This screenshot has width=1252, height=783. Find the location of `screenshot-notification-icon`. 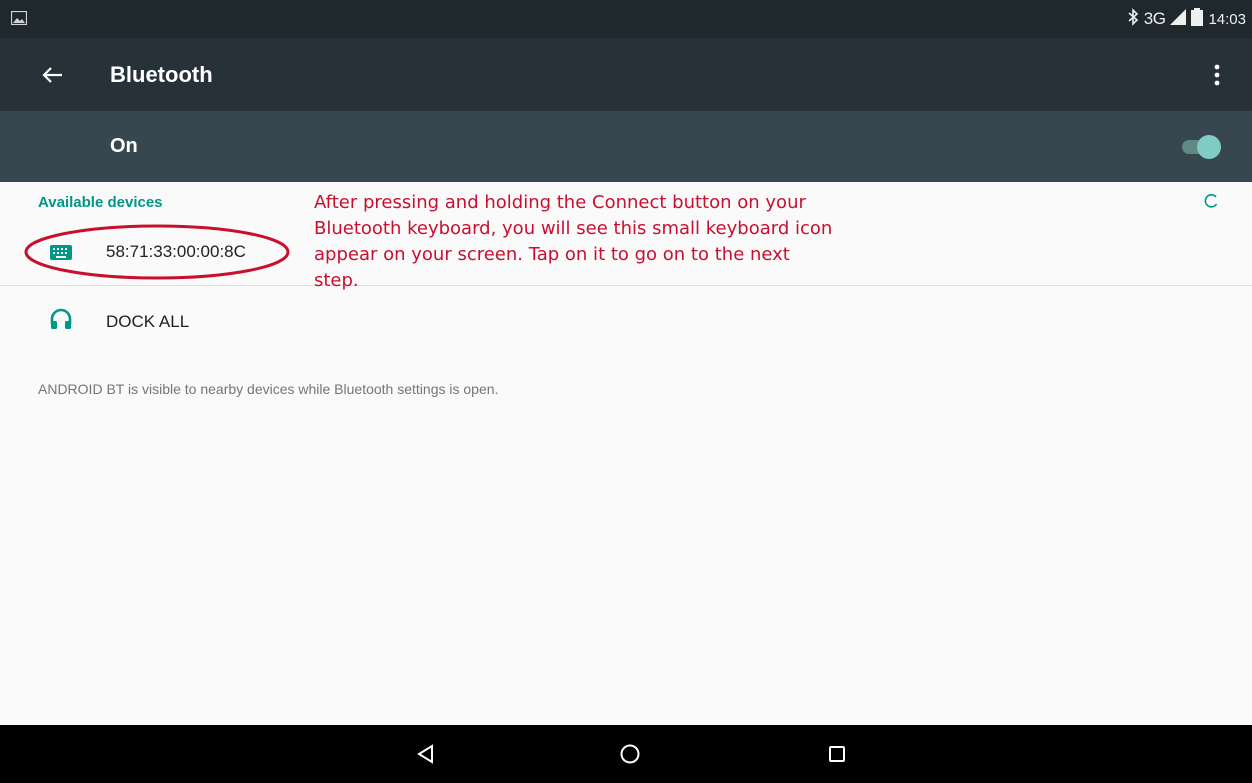

screenshot-notification-icon is located at coordinates (19, 20).